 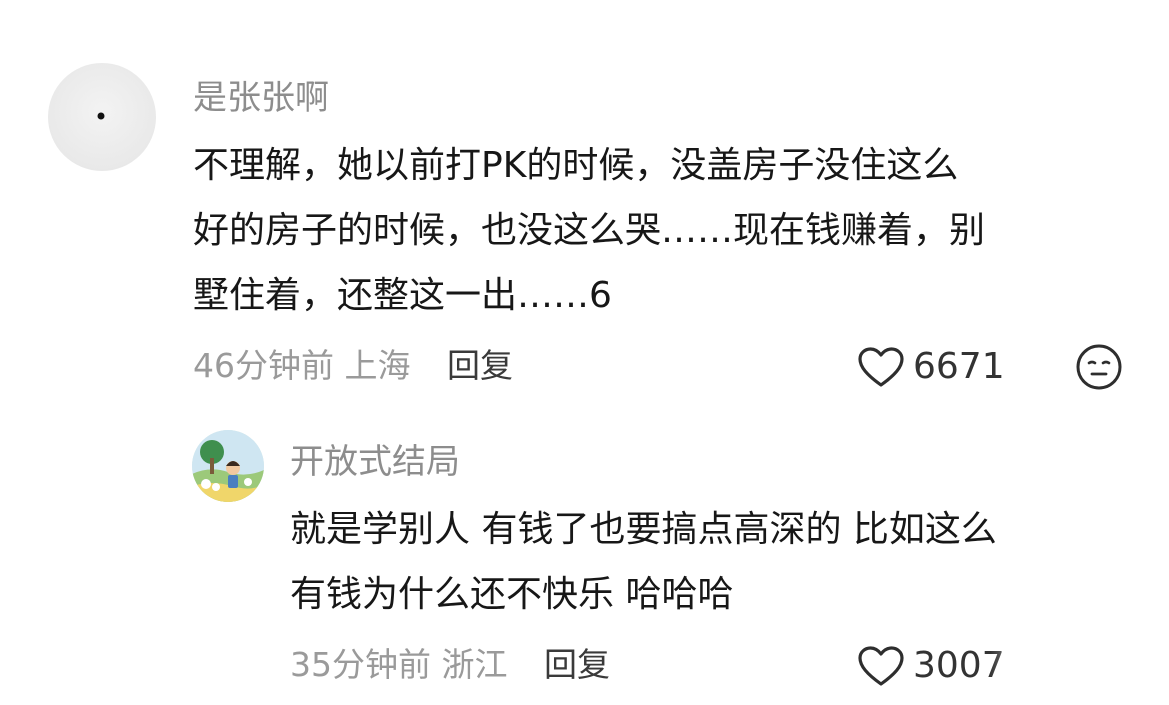 I want to click on comment-meta: 46分钟前 上海 回复, so click(x=353, y=365).